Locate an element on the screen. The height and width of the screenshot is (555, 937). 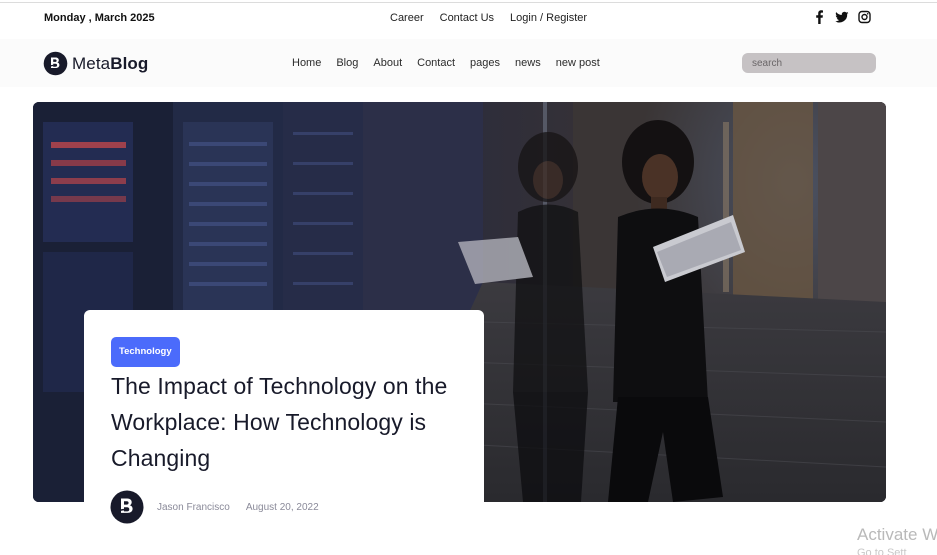
career-link: Career is located at coordinates (407, 18).